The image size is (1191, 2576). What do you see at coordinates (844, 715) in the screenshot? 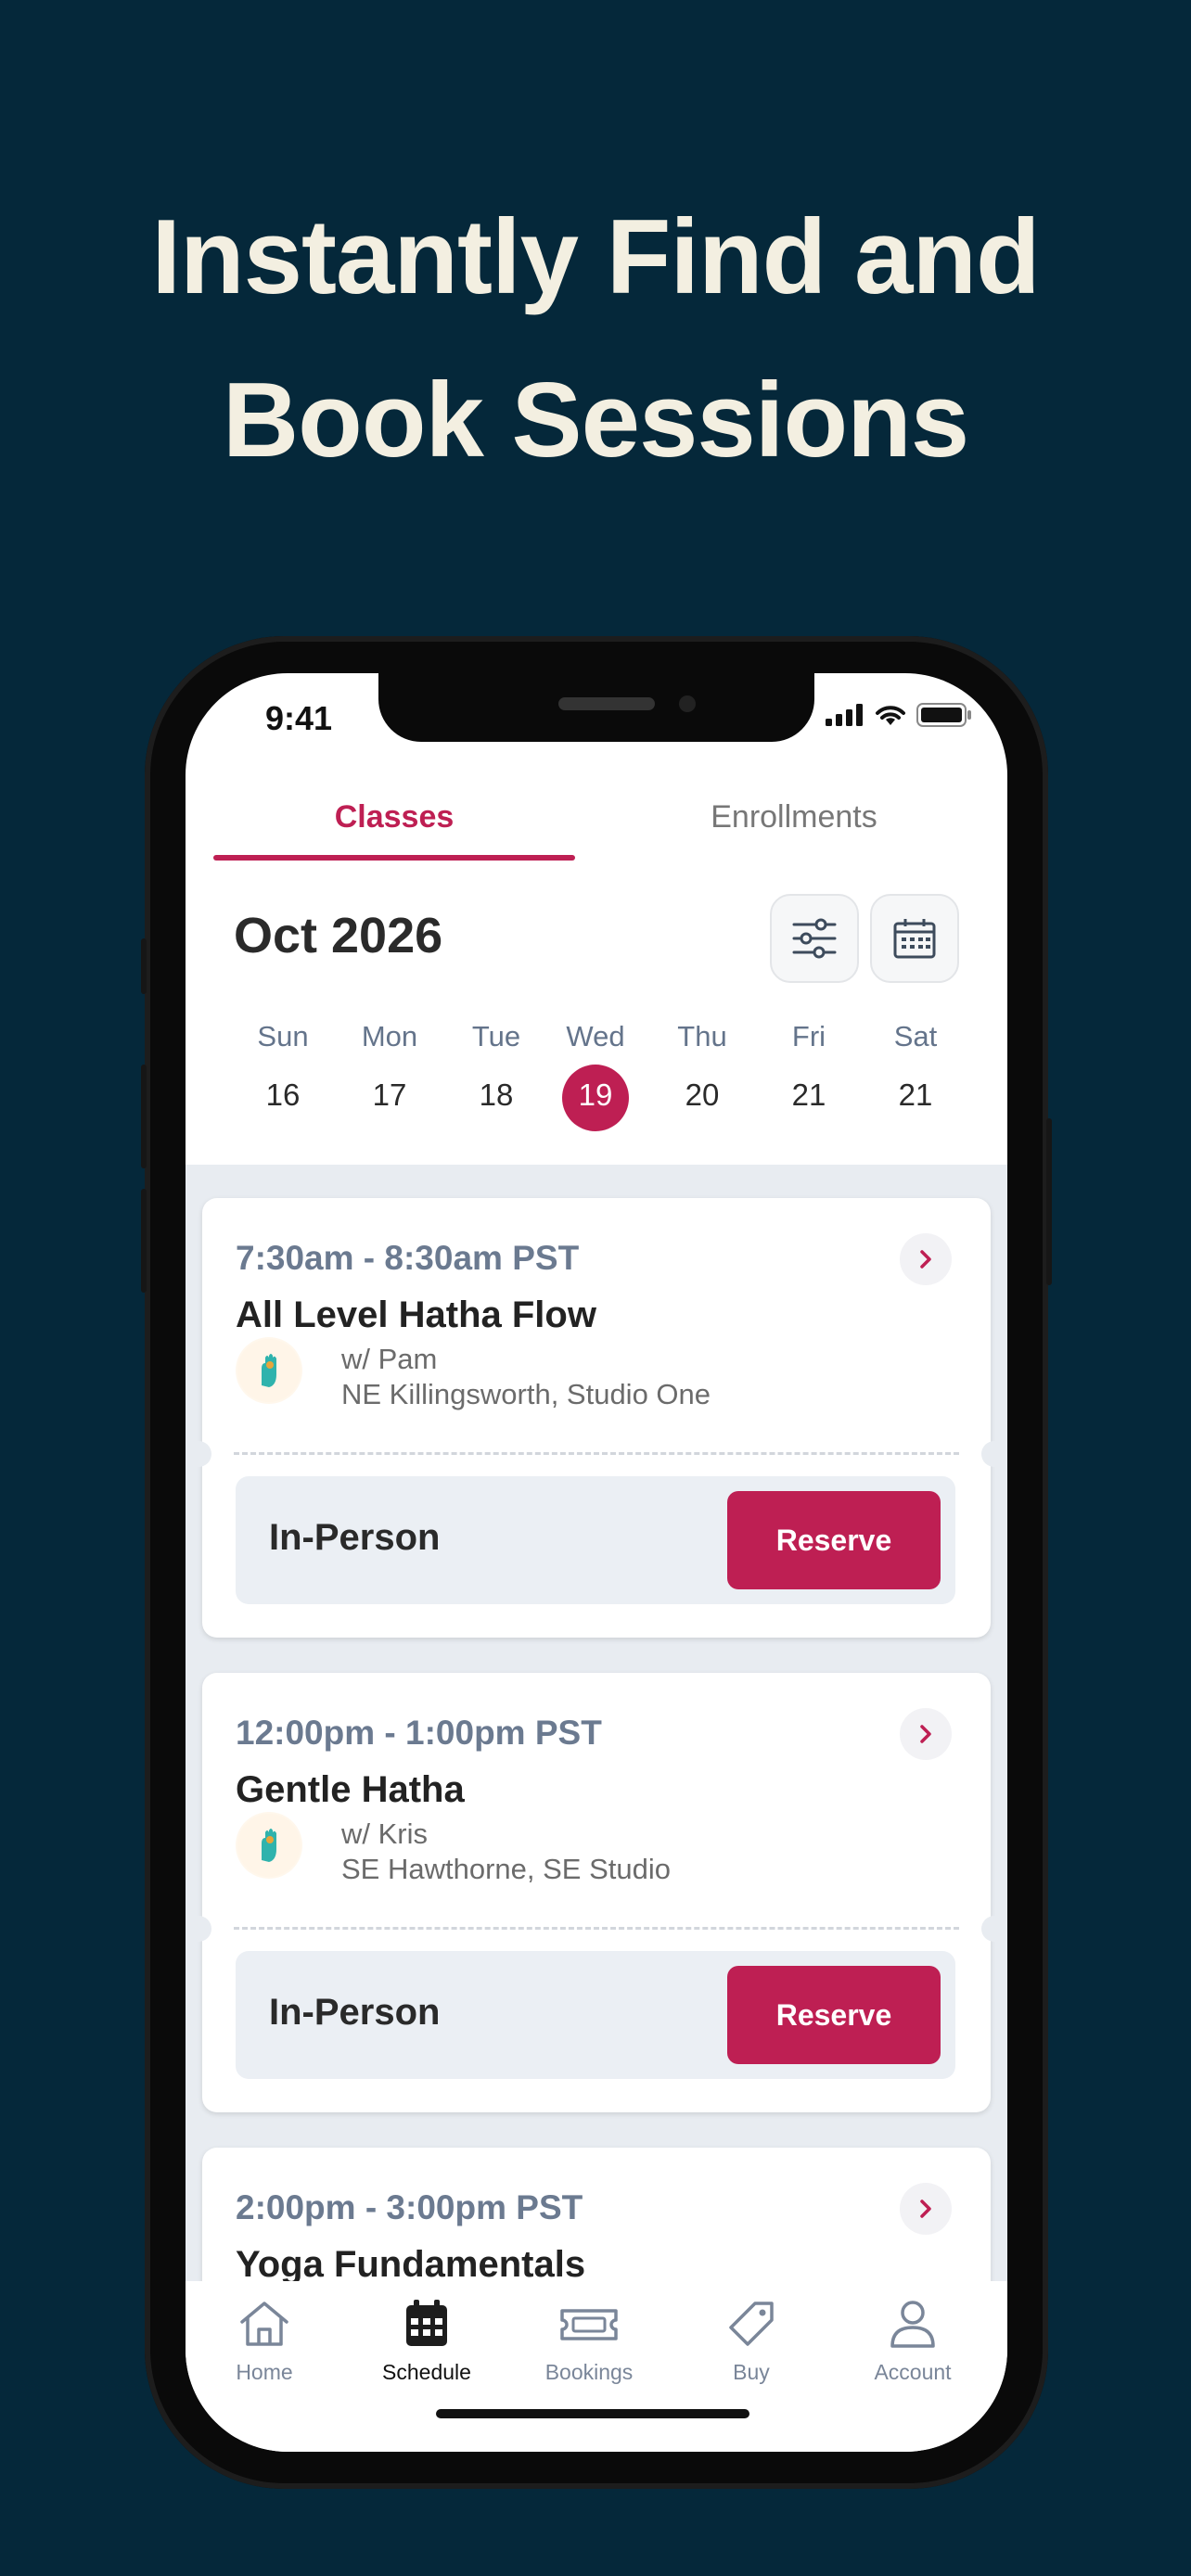
I see `signal-icon` at bounding box center [844, 715].